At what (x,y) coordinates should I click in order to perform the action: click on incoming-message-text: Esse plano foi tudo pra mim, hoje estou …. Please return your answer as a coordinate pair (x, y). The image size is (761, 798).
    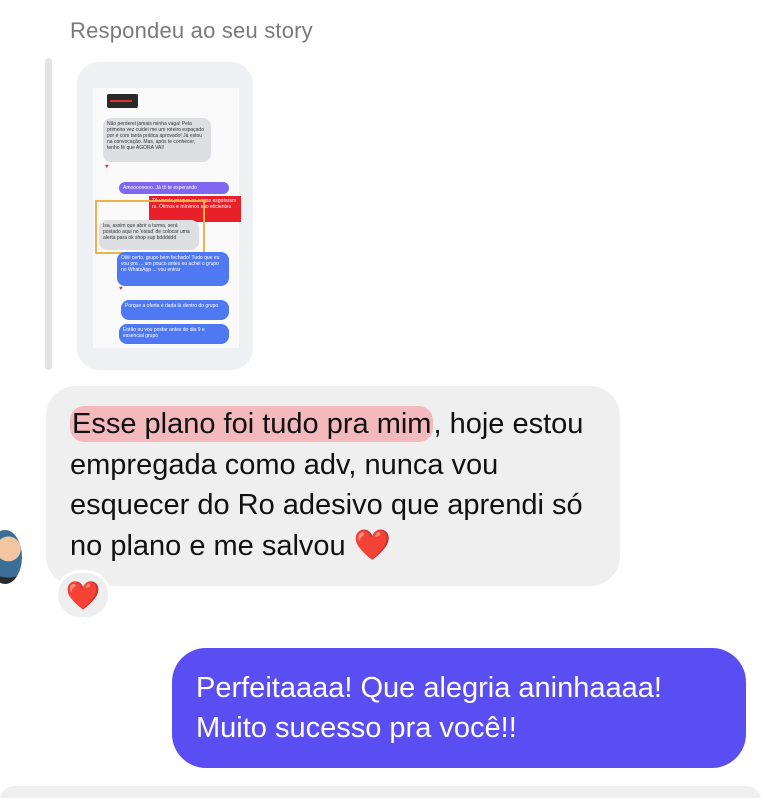
    Looking at the image, I should click on (340, 485).